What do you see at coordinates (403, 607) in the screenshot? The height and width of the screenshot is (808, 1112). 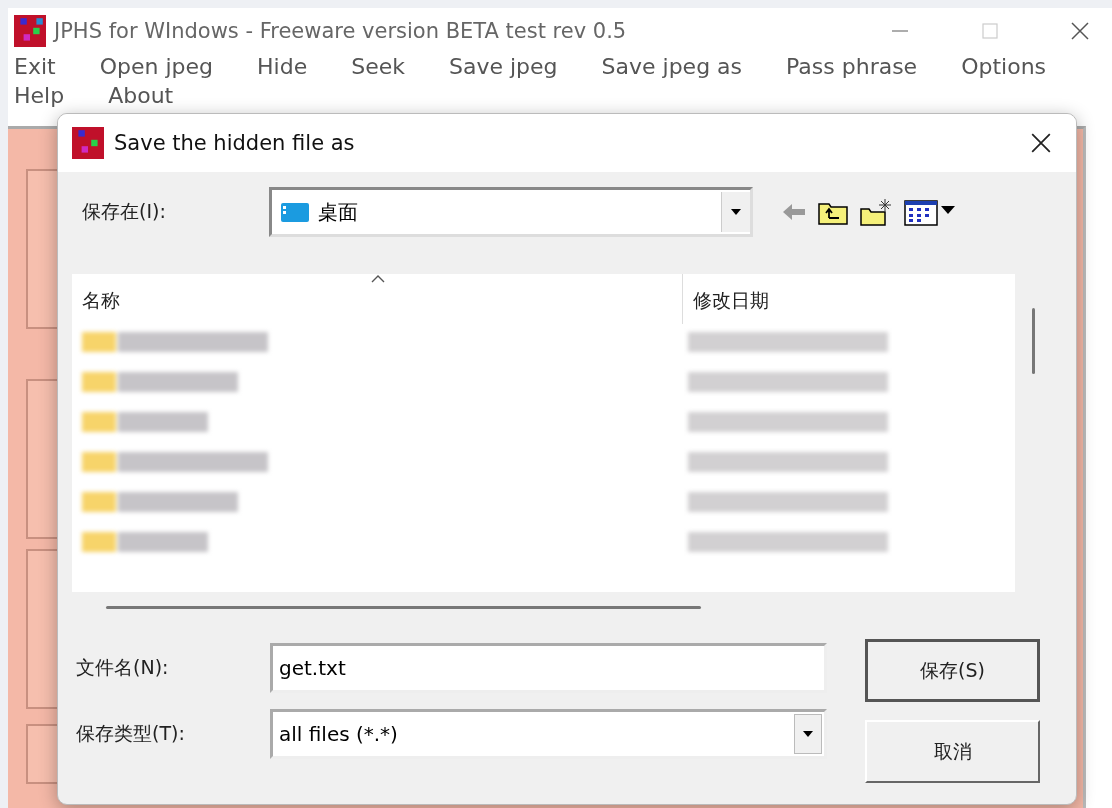 I see `horizontal-scrollbar` at bounding box center [403, 607].